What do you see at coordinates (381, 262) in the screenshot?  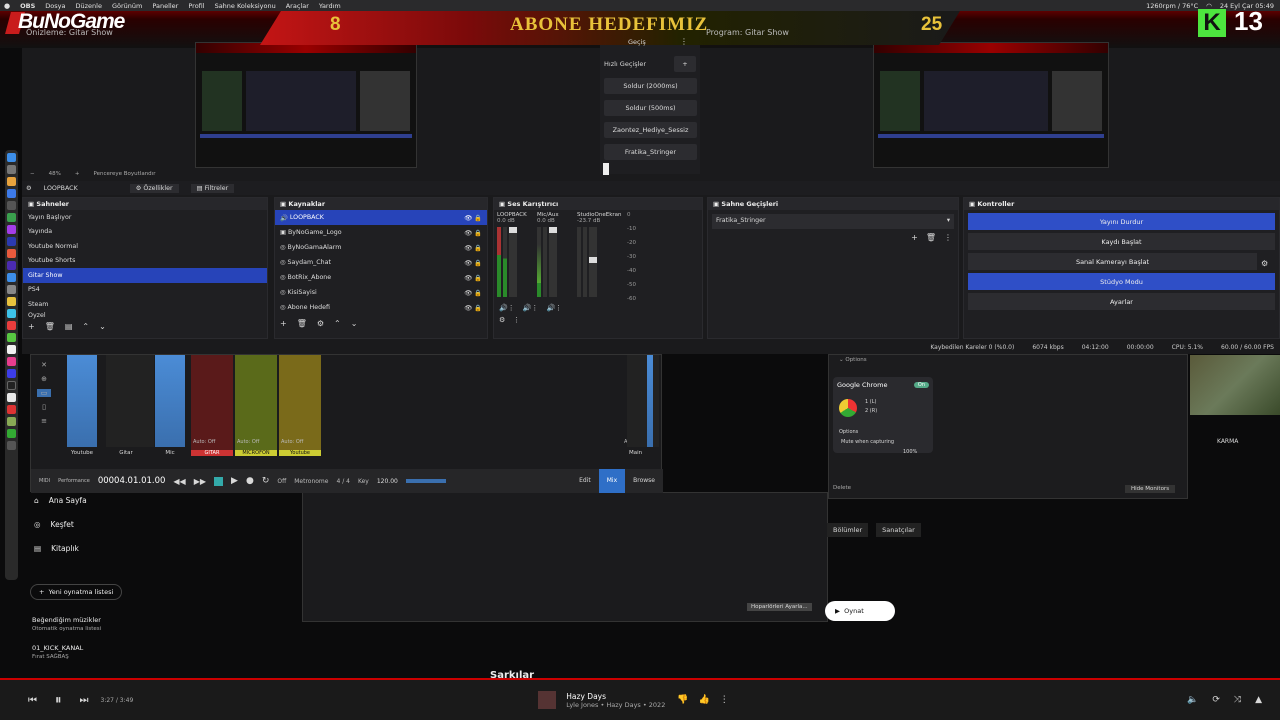 I see `source-item: ◎ Saydam_Chat 👁 🔒` at bounding box center [381, 262].